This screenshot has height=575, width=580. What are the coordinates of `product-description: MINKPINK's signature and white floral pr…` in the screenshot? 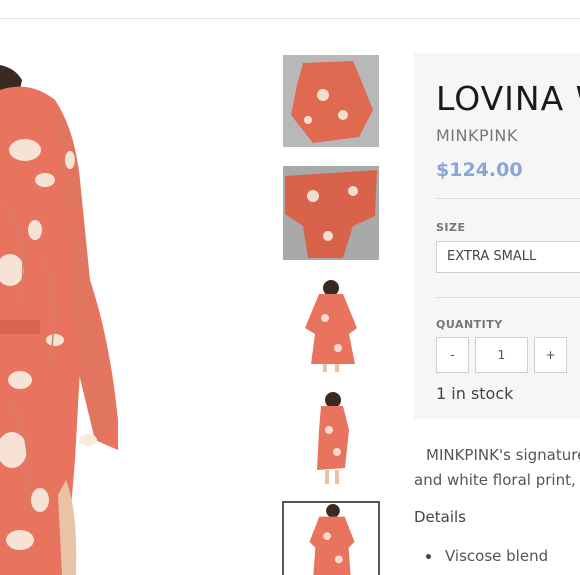 It's located at (497, 468).